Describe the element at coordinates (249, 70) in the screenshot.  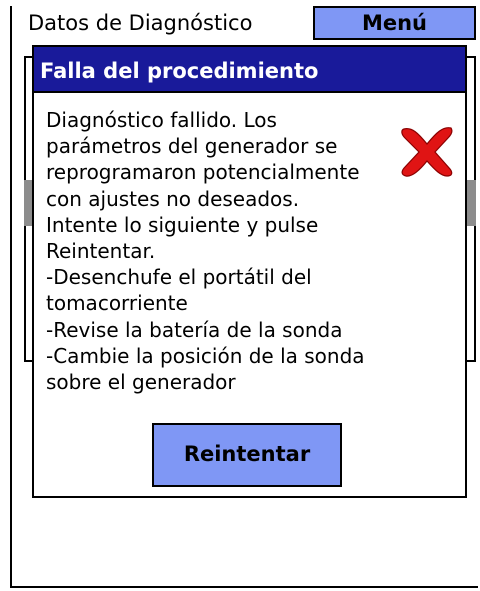
I see `dialog-title: Falla del procedimiento` at that location.